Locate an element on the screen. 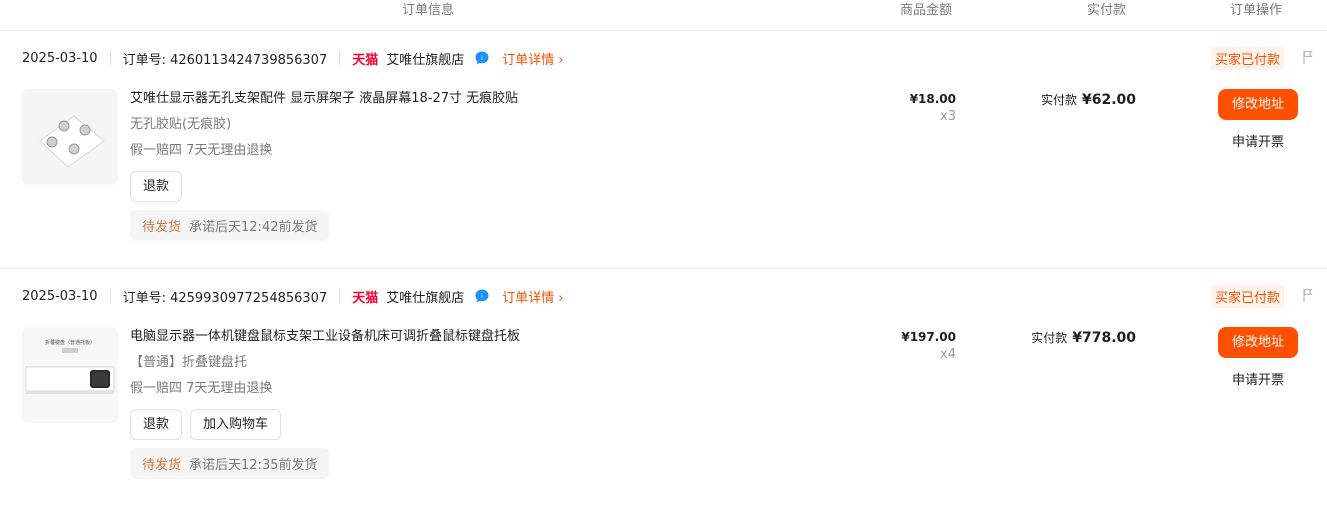  ship-promise: 承诺后天12:35前发货 is located at coordinates (253, 465).